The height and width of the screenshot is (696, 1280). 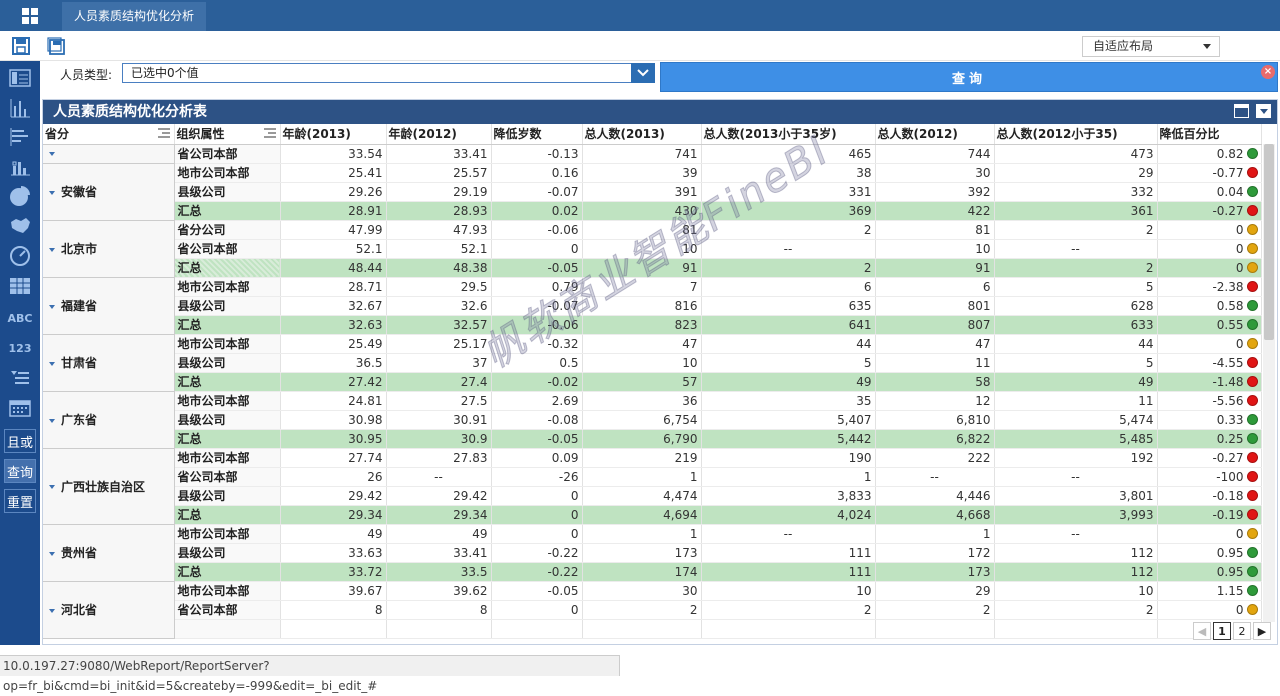 I want to click on reset-button: 重置, so click(x=20, y=501).